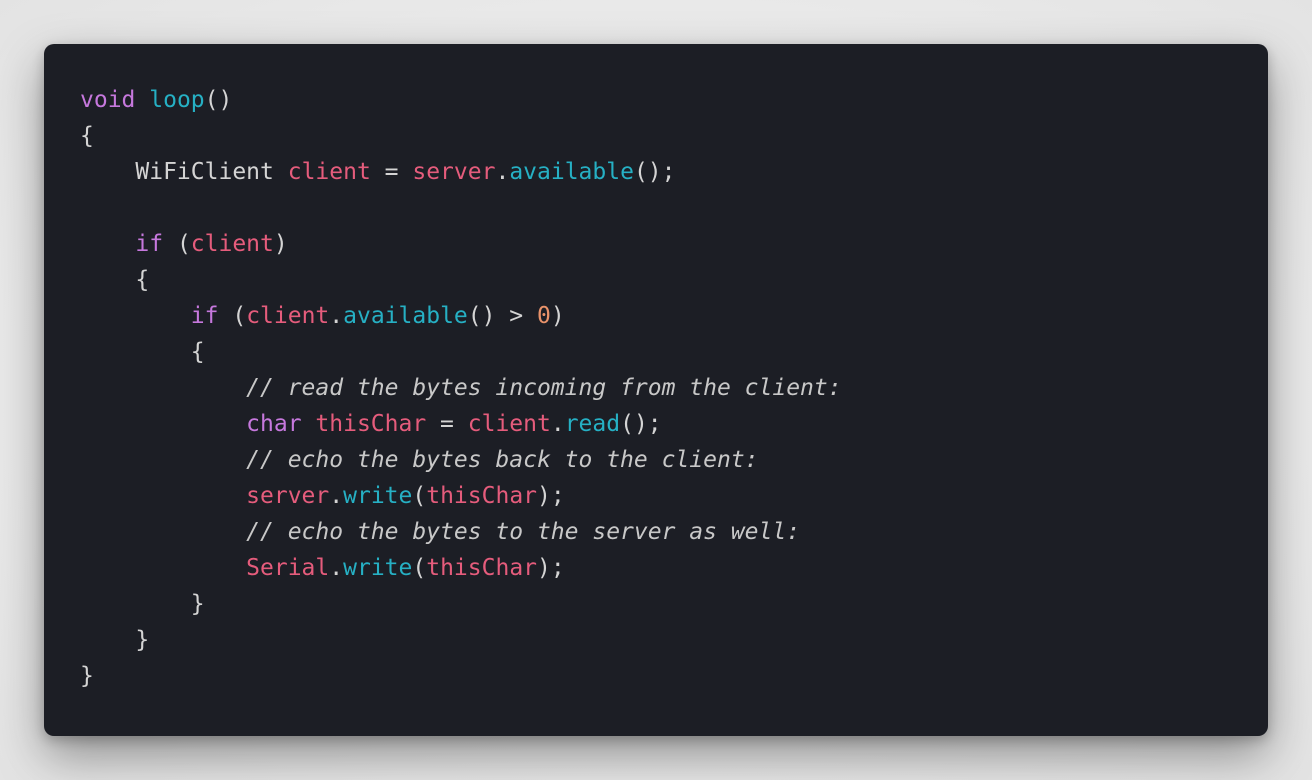  I want to click on code-token-function: read, so click(592, 424).